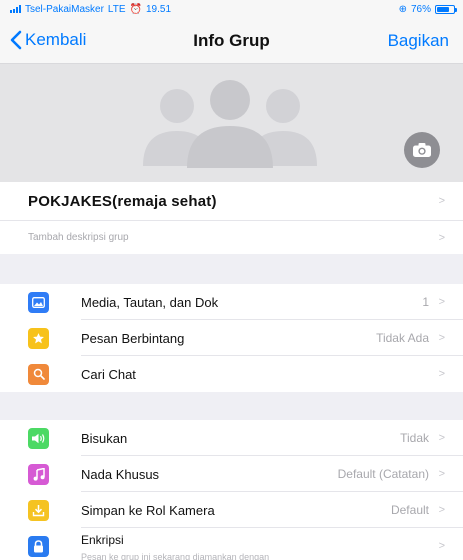 Image resolution: width=463 pixels, height=560 pixels. Describe the element at coordinates (38, 302) in the screenshot. I see `photo-icon` at that location.